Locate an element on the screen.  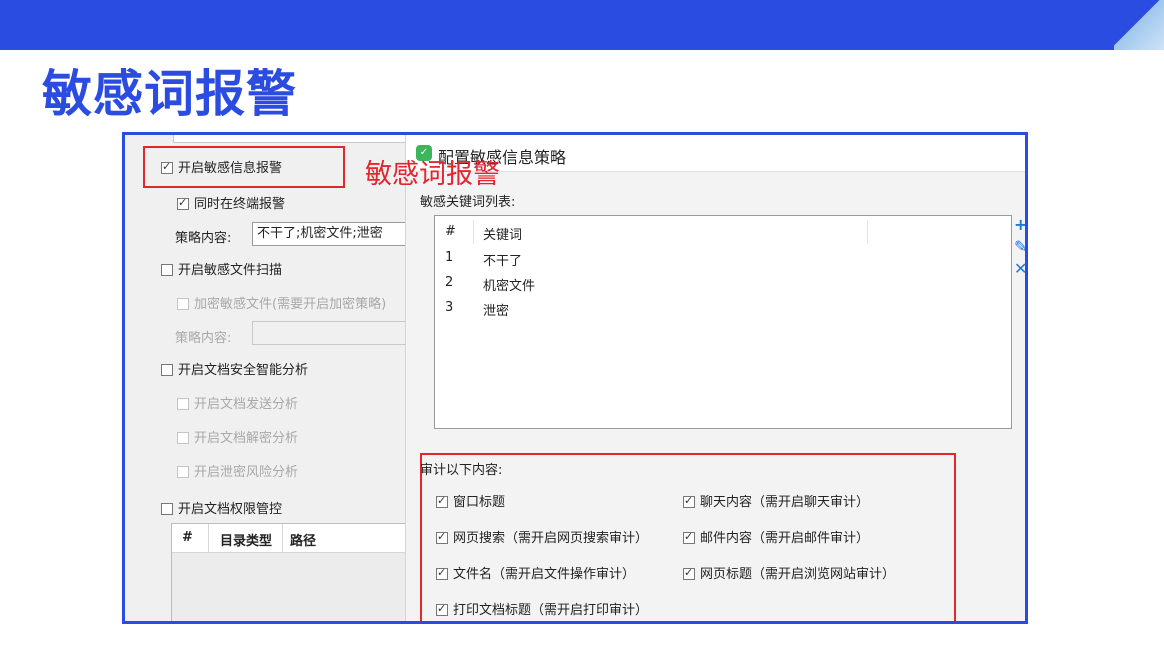
audit-file-name-checkbox is located at coordinates (442, 573).